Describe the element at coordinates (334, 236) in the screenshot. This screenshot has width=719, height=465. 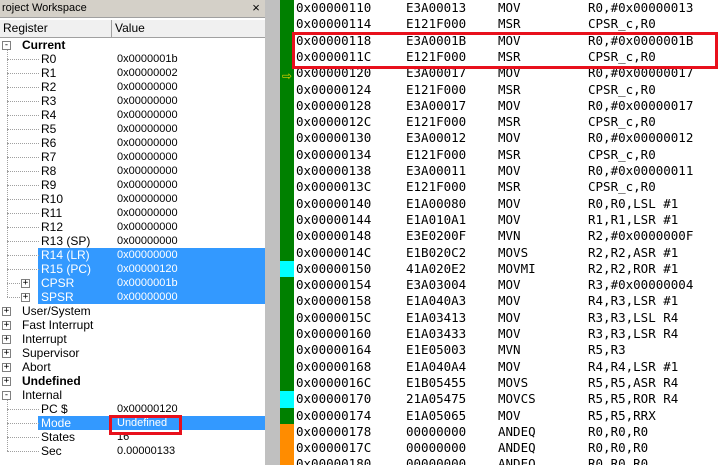
I see `instruction-address: 0x00000148` at that location.